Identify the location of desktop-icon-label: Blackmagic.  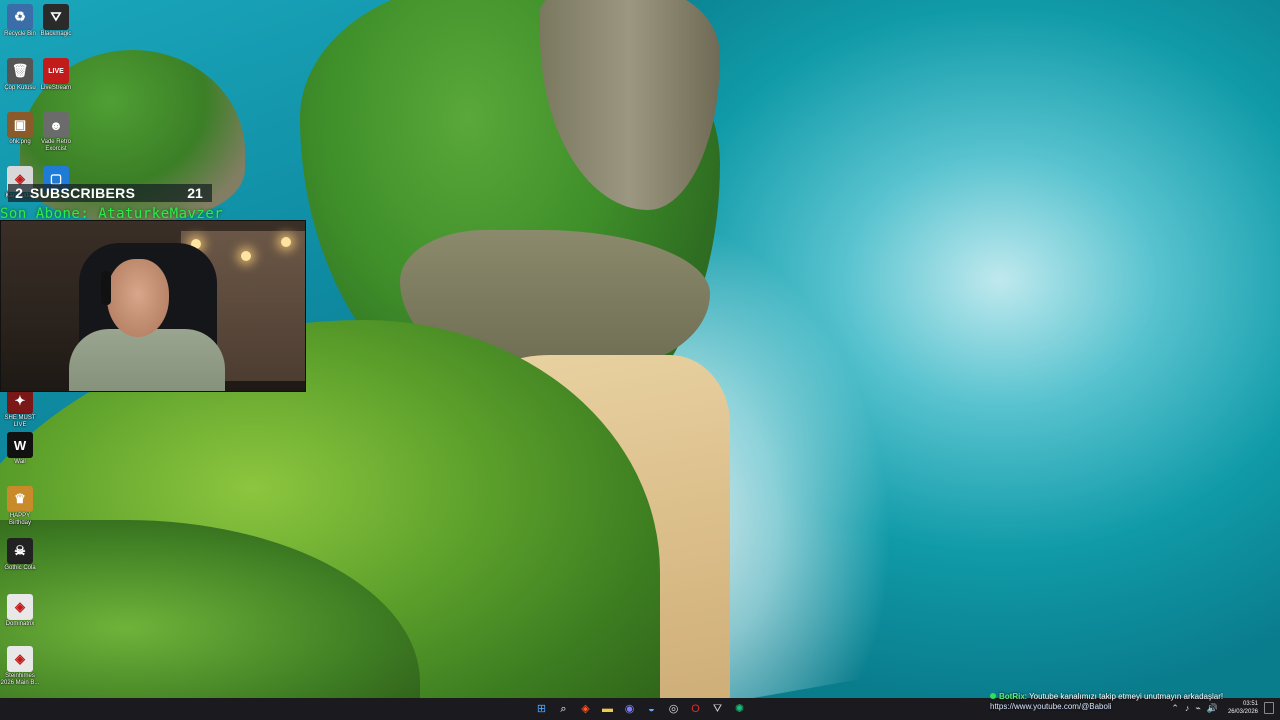
(56, 34).